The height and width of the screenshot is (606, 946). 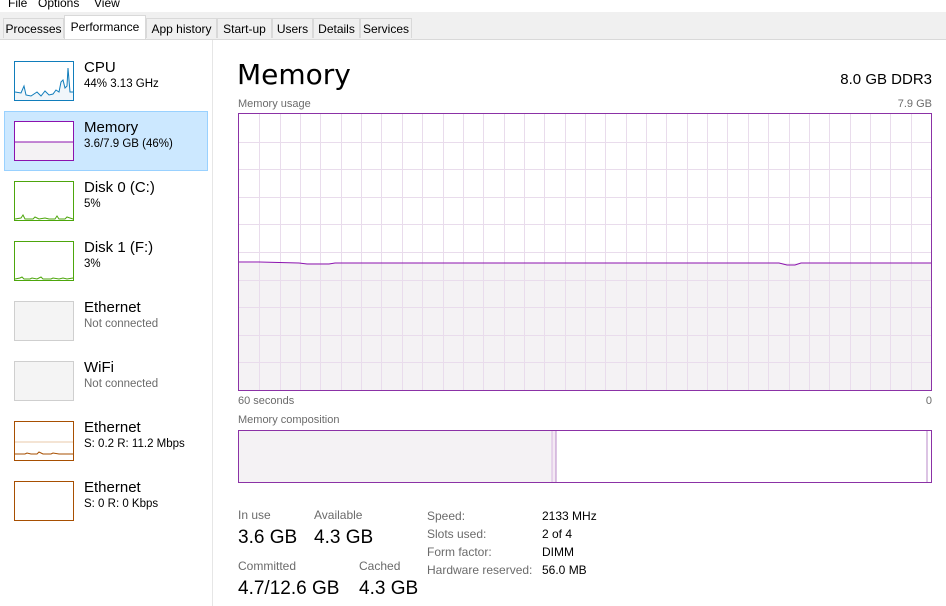 What do you see at coordinates (395, 456) in the screenshot?
I see `in-use-segment` at bounding box center [395, 456].